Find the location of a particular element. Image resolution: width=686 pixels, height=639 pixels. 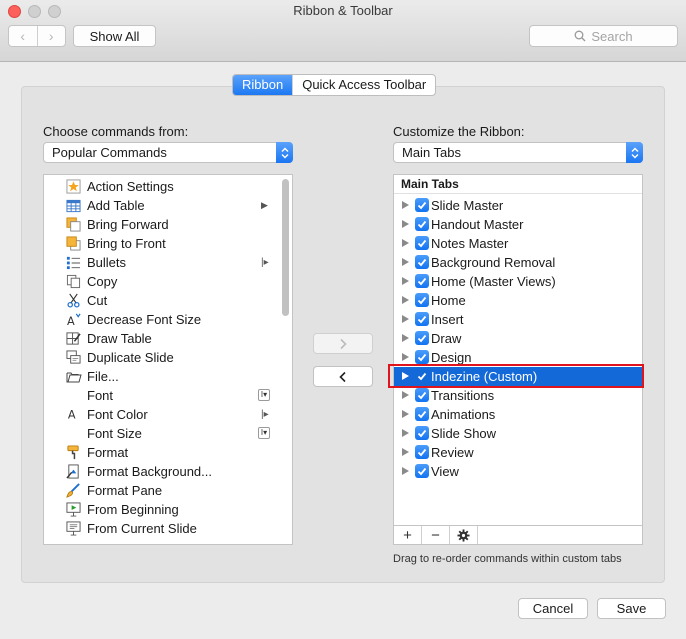

command-list-item: A Font Color |▸ is located at coordinates (168, 414).